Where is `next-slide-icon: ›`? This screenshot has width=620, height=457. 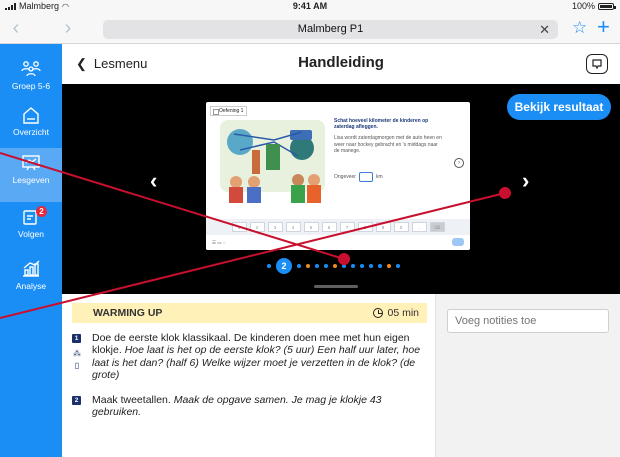 next-slide-icon: › is located at coordinates (525, 181).